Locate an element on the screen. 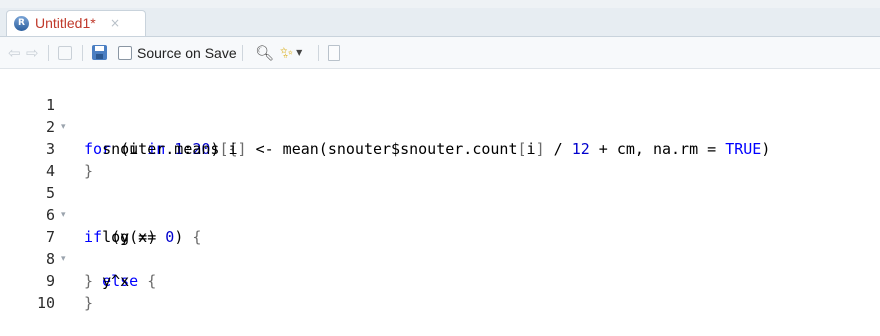  close-icon: × is located at coordinates (115, 23).